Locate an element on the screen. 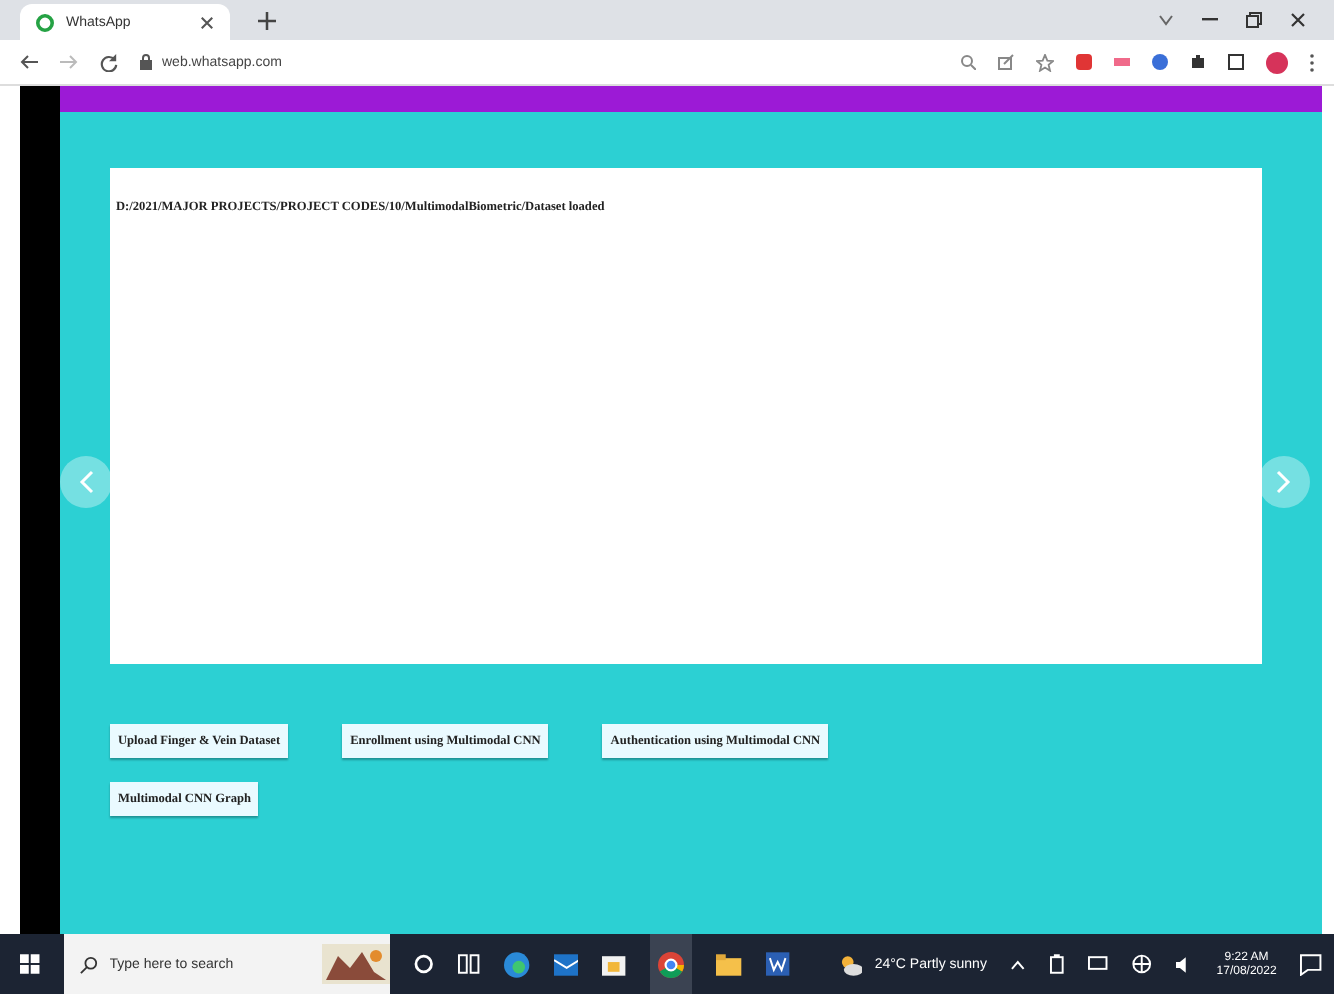 Image resolution: width=1334 pixels, height=994 pixels. news-widget-icon is located at coordinates (356, 964).